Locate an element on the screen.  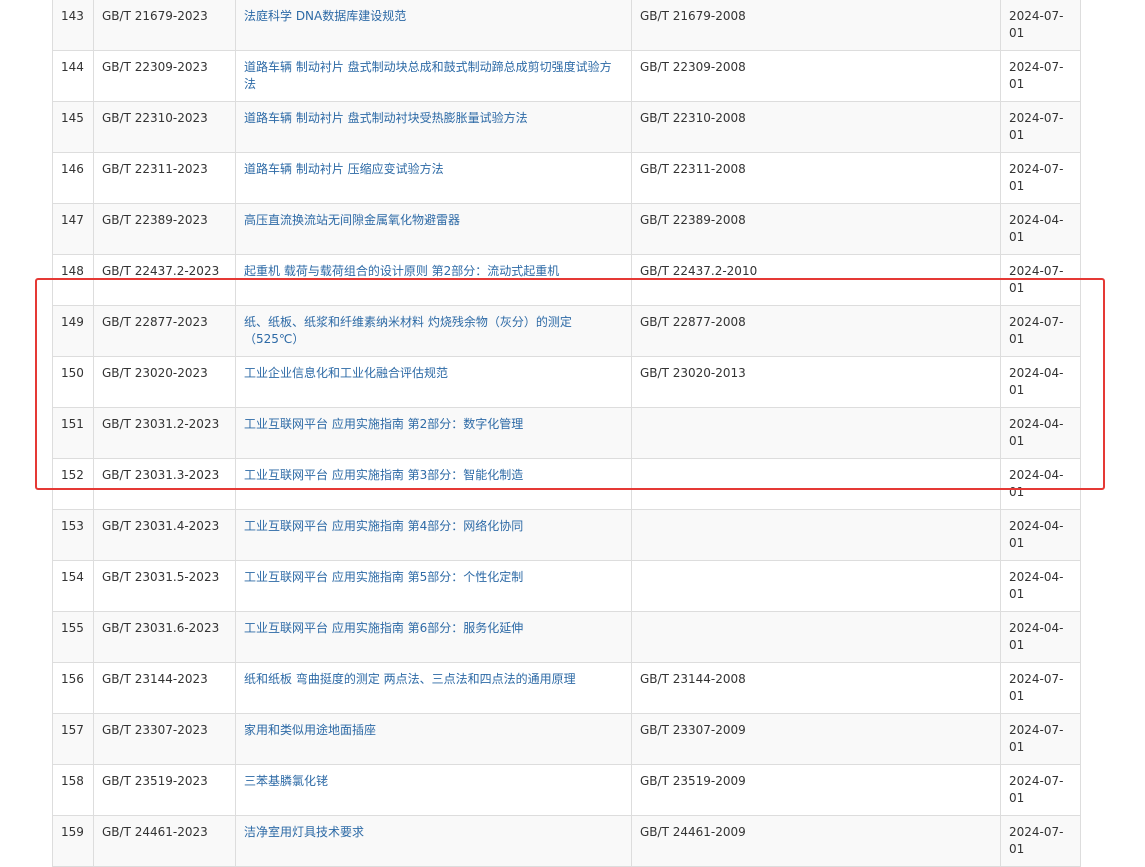
standard-title-link: 法庭科学 DNA数据库建设规范 is located at coordinates (325, 16).